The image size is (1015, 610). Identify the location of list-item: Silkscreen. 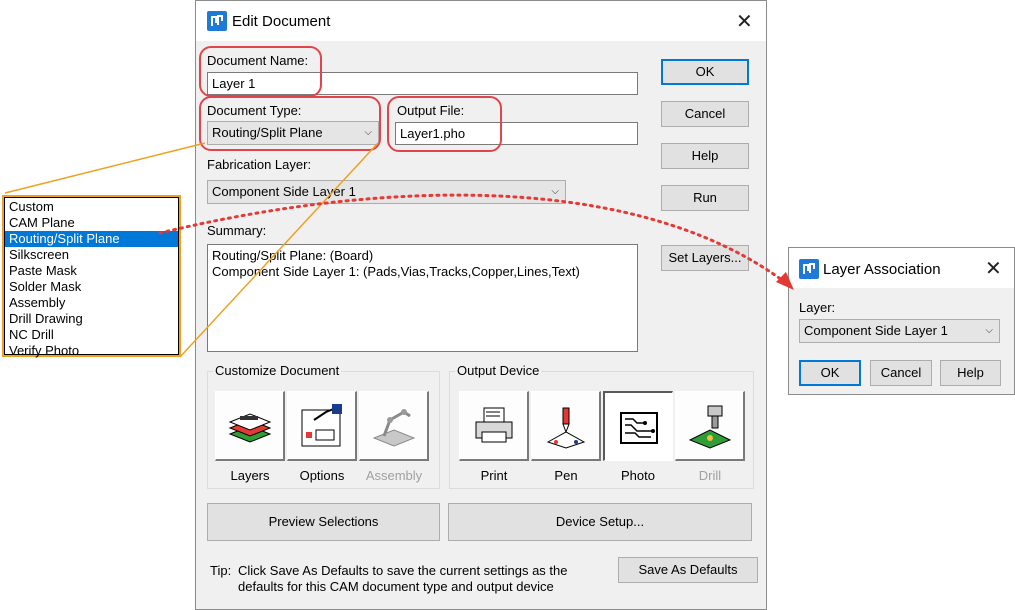
(91, 255).